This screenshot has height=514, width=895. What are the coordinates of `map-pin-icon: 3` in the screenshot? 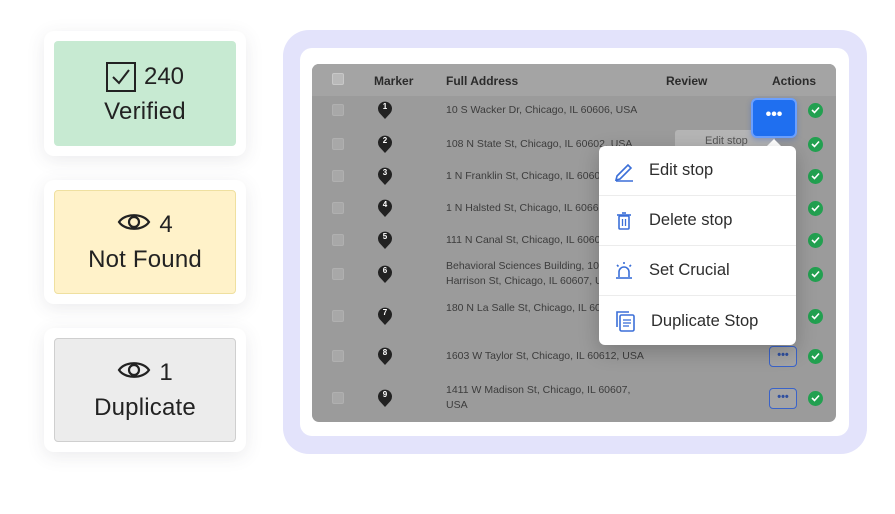 It's located at (385, 176).